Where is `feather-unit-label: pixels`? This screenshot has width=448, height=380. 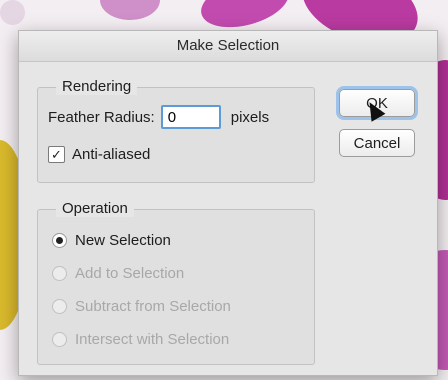
feather-unit-label: pixels is located at coordinates (250, 117).